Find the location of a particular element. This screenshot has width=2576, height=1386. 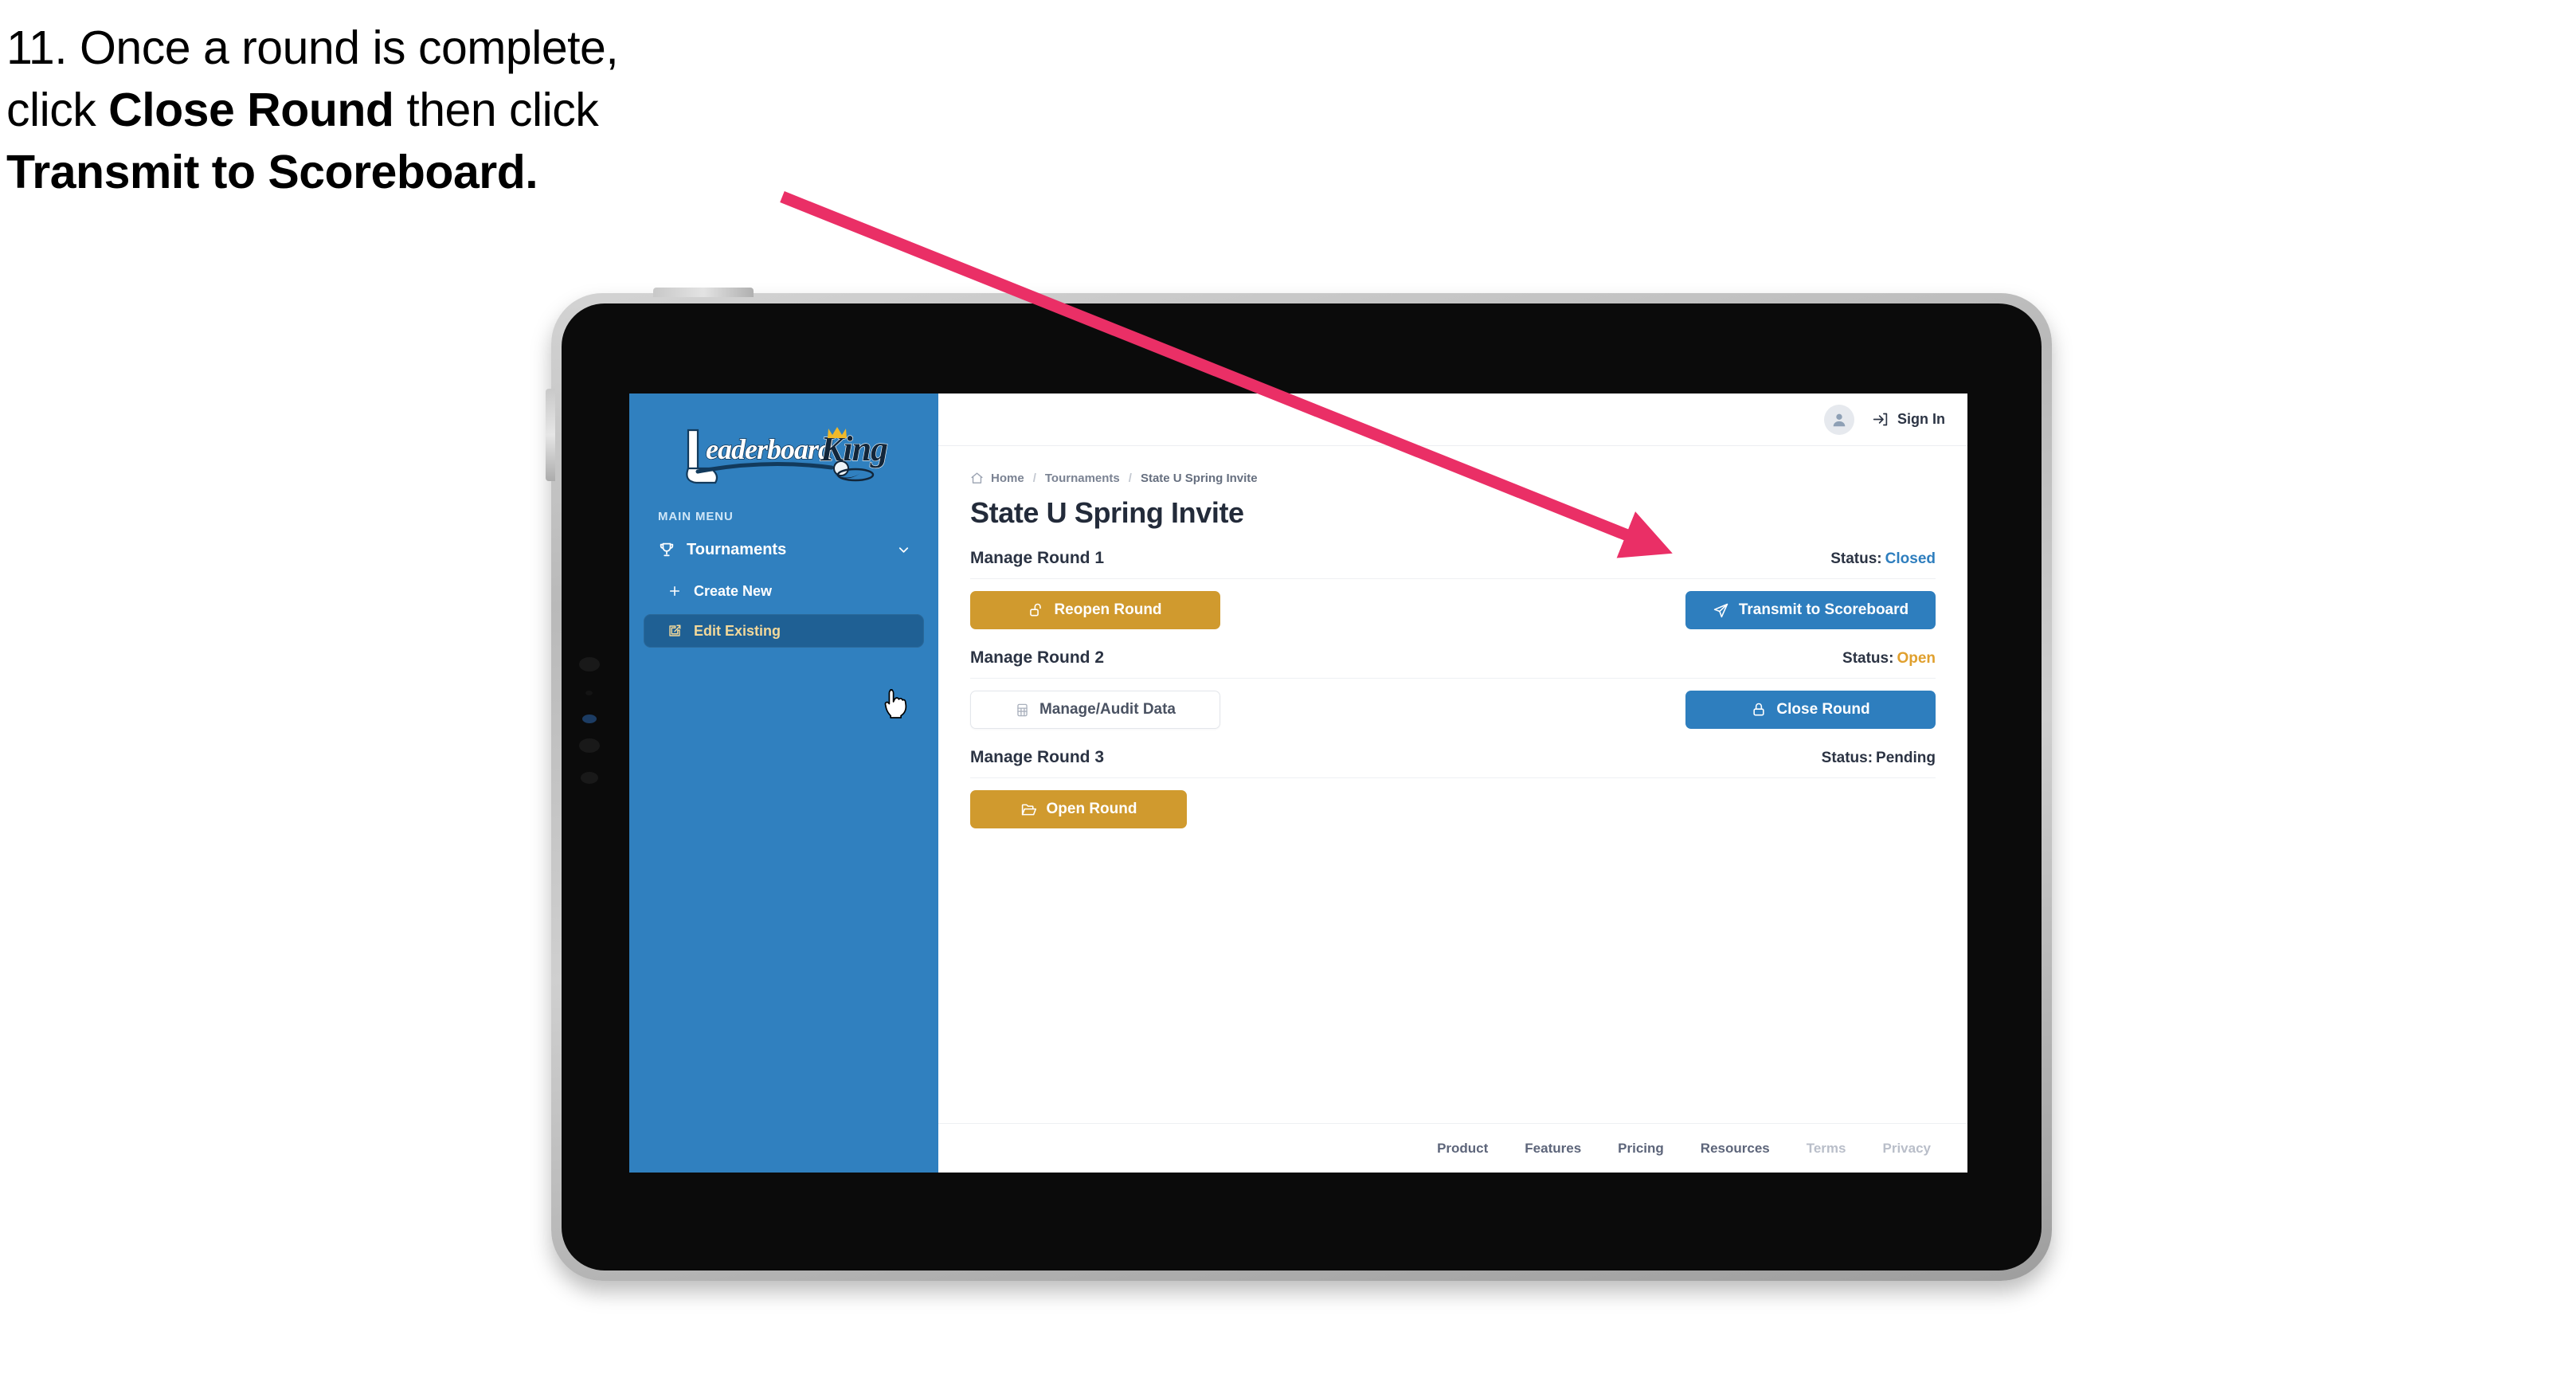

manage-audit-data-button: Manage/Audit Data is located at coordinates (1095, 710).